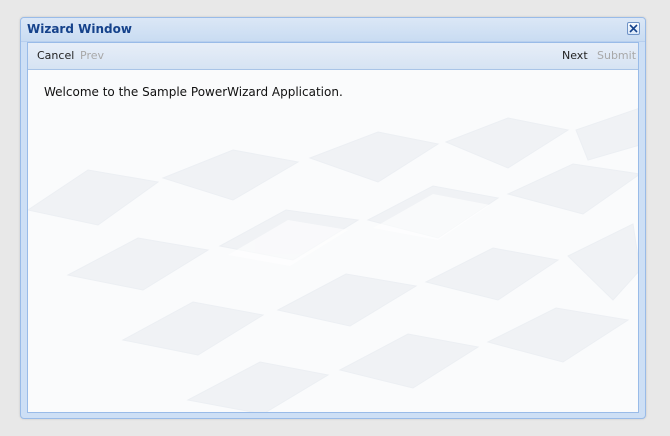 The image size is (670, 436). I want to click on close-icon, so click(633, 28).